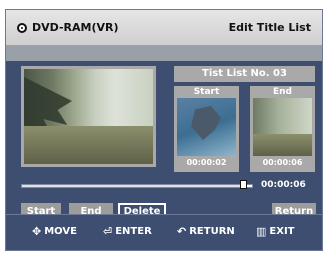 This screenshot has width=328, height=256. I want to click on end-grass-shape, so click(282, 145).